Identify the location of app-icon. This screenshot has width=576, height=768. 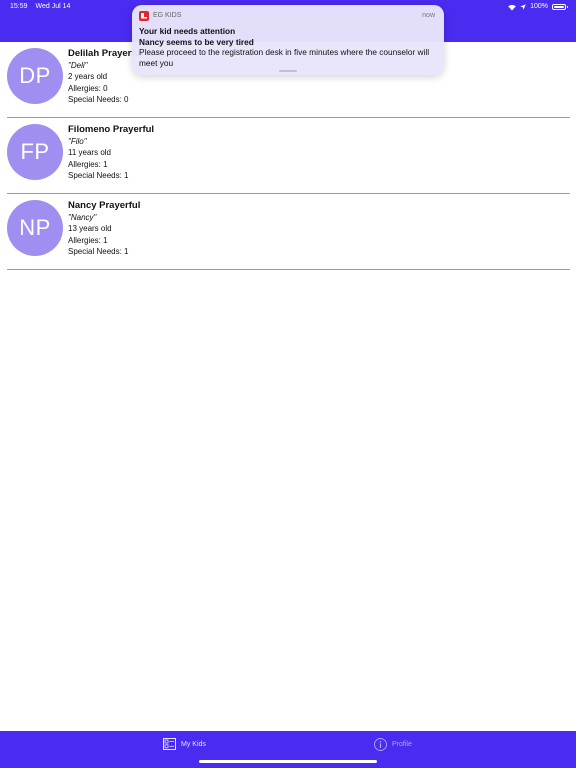
(144, 16).